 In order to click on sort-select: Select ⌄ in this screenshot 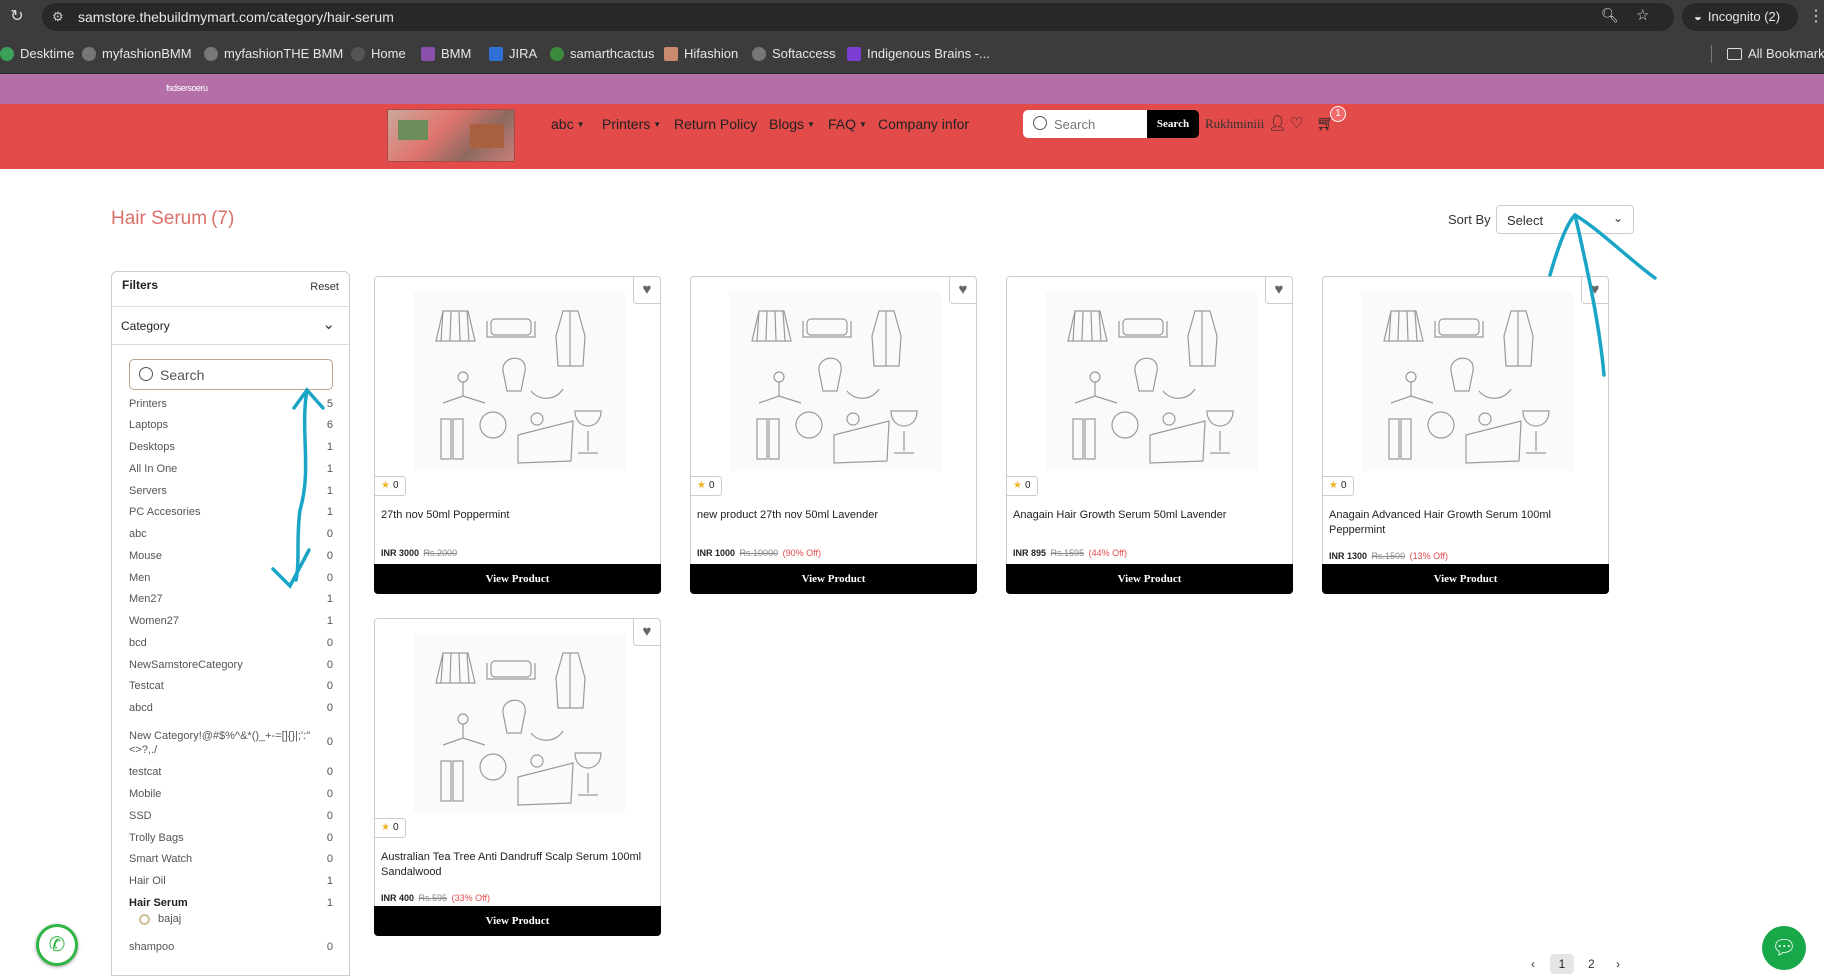, I will do `click(1565, 219)`.